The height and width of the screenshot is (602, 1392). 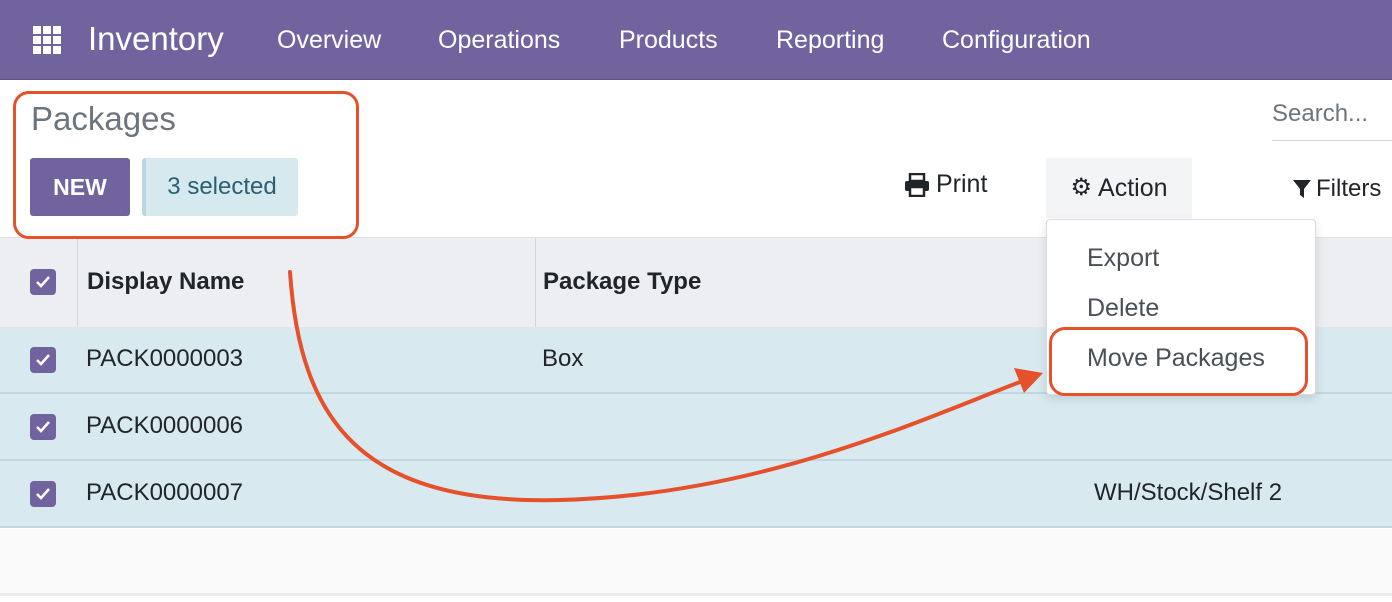 I want to click on menu-configuration: Configuration, so click(x=1016, y=40).